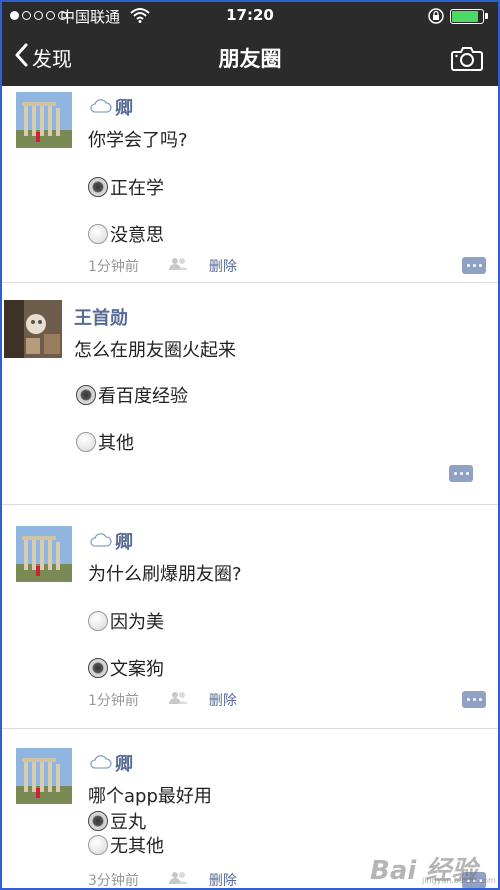  What do you see at coordinates (467, 60) in the screenshot?
I see `camera-icon` at bounding box center [467, 60].